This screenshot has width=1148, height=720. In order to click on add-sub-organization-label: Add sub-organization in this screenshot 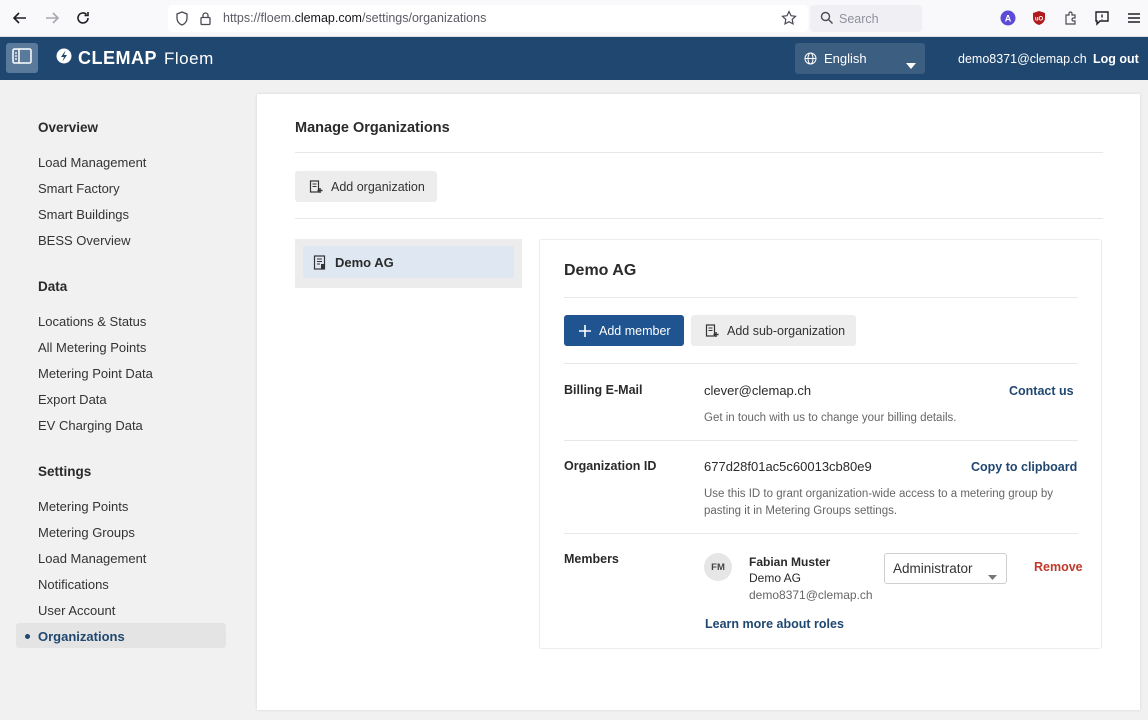, I will do `click(786, 330)`.